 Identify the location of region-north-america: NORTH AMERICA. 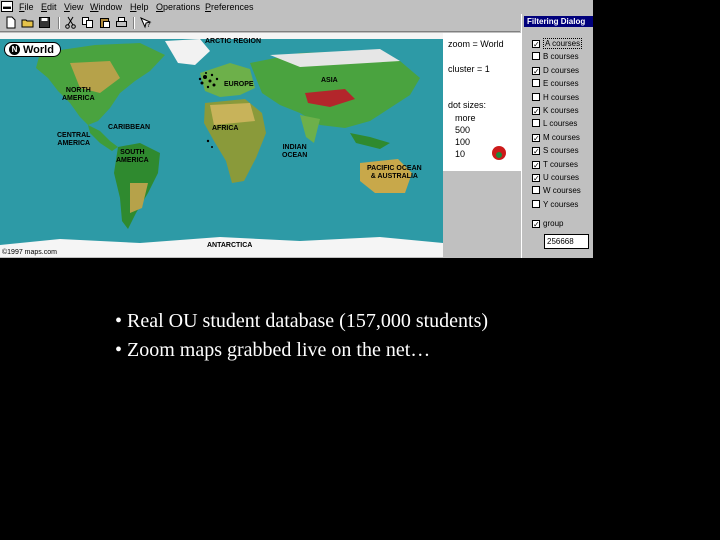
(78, 95).